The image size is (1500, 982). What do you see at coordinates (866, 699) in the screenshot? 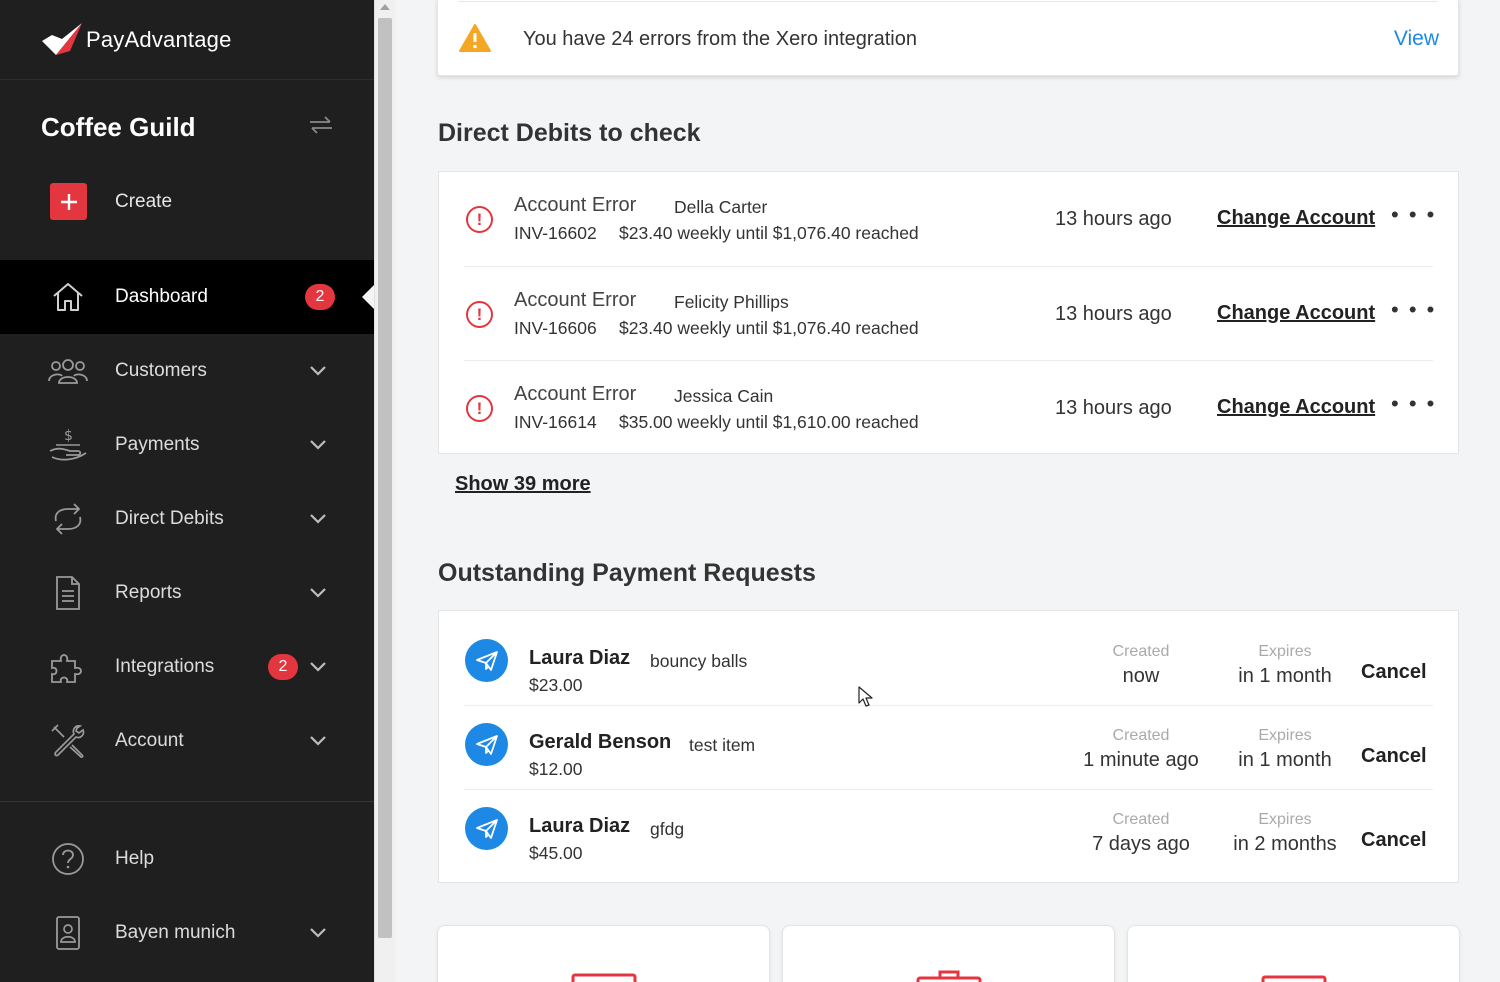
I see `mouse-cursor-icon` at bounding box center [866, 699].